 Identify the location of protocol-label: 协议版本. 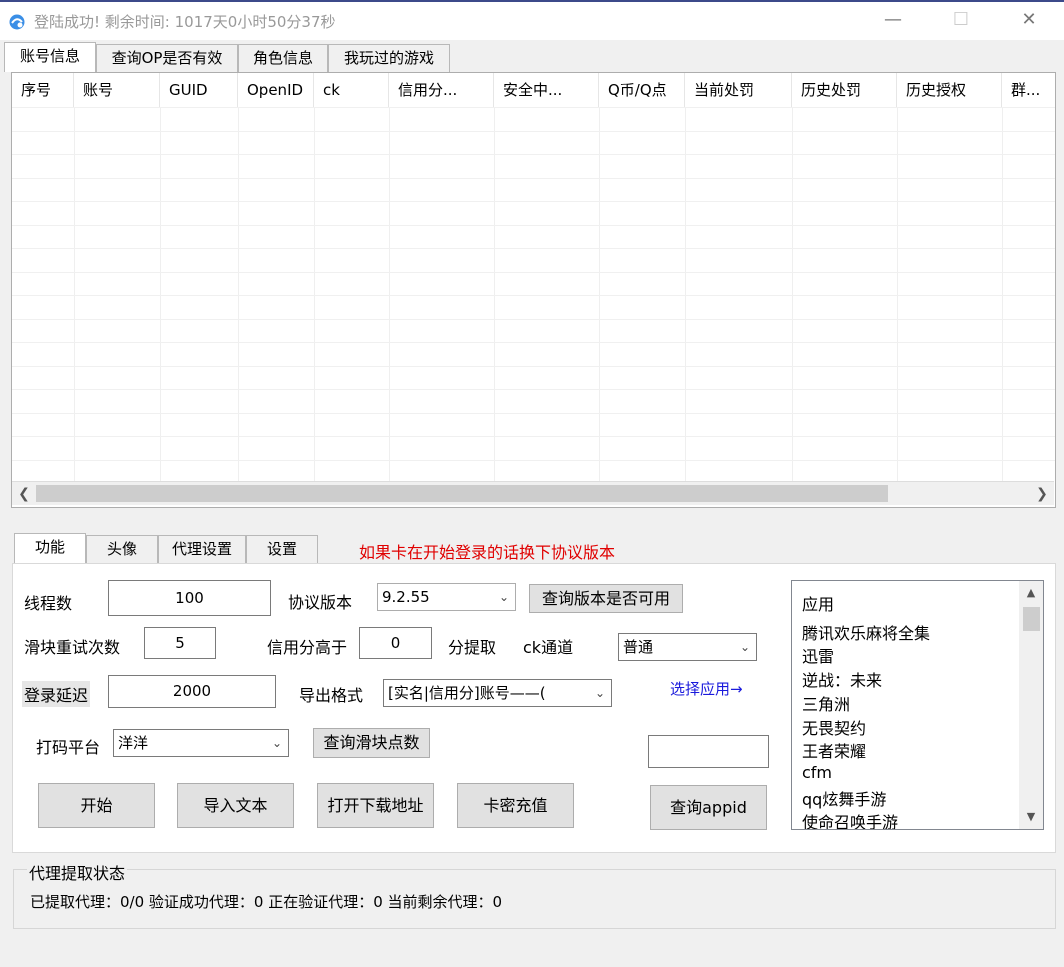
(320, 602).